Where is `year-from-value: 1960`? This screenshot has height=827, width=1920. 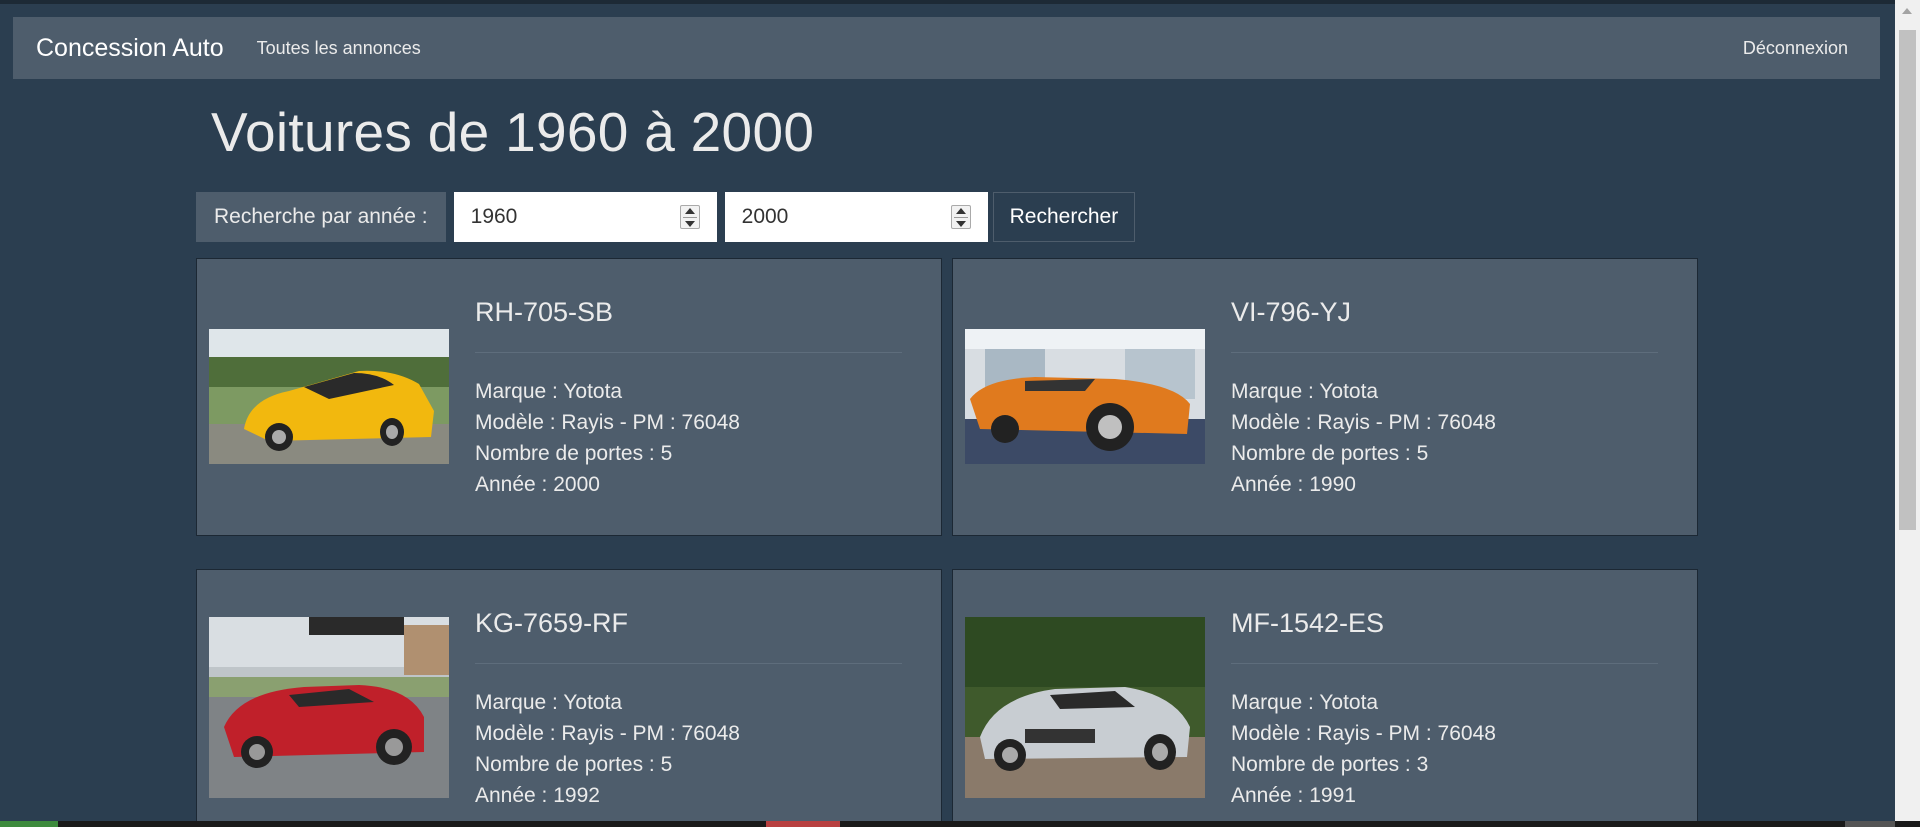
year-from-value: 1960 is located at coordinates (494, 216).